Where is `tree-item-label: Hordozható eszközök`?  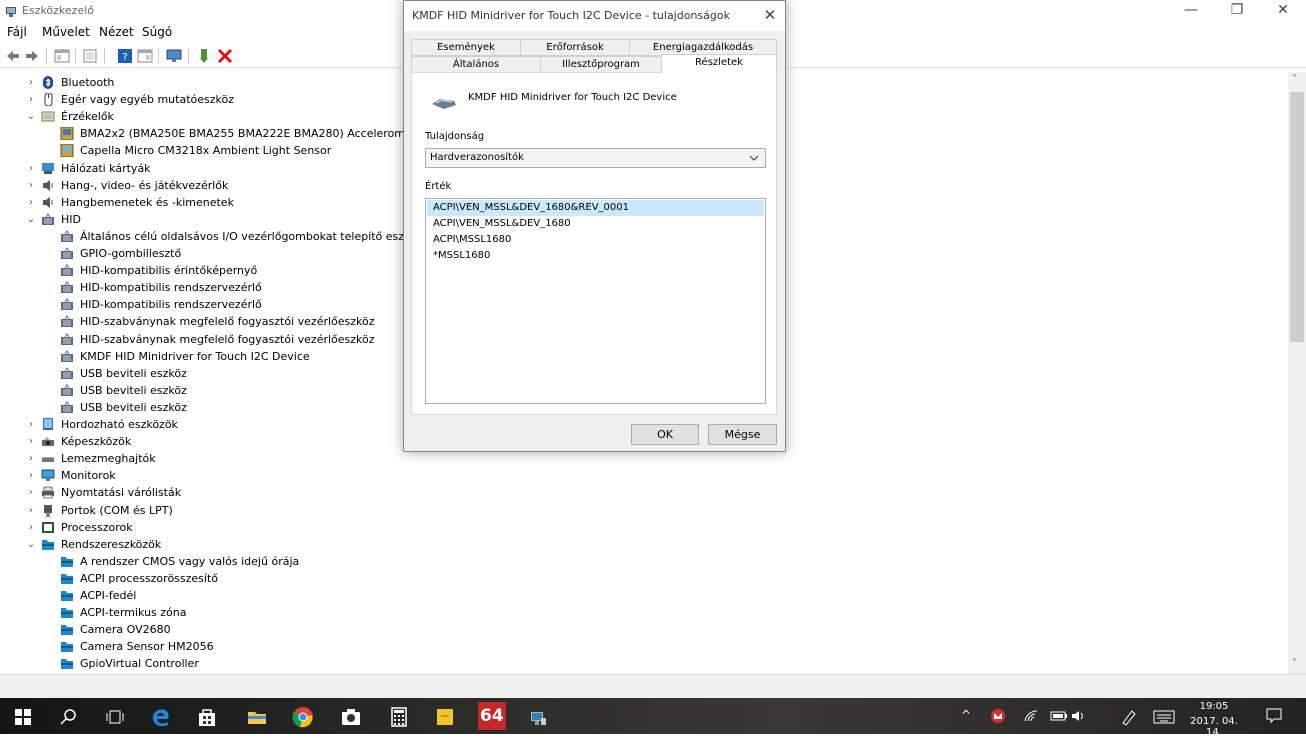 tree-item-label: Hordozható eszközök is located at coordinates (119, 424).